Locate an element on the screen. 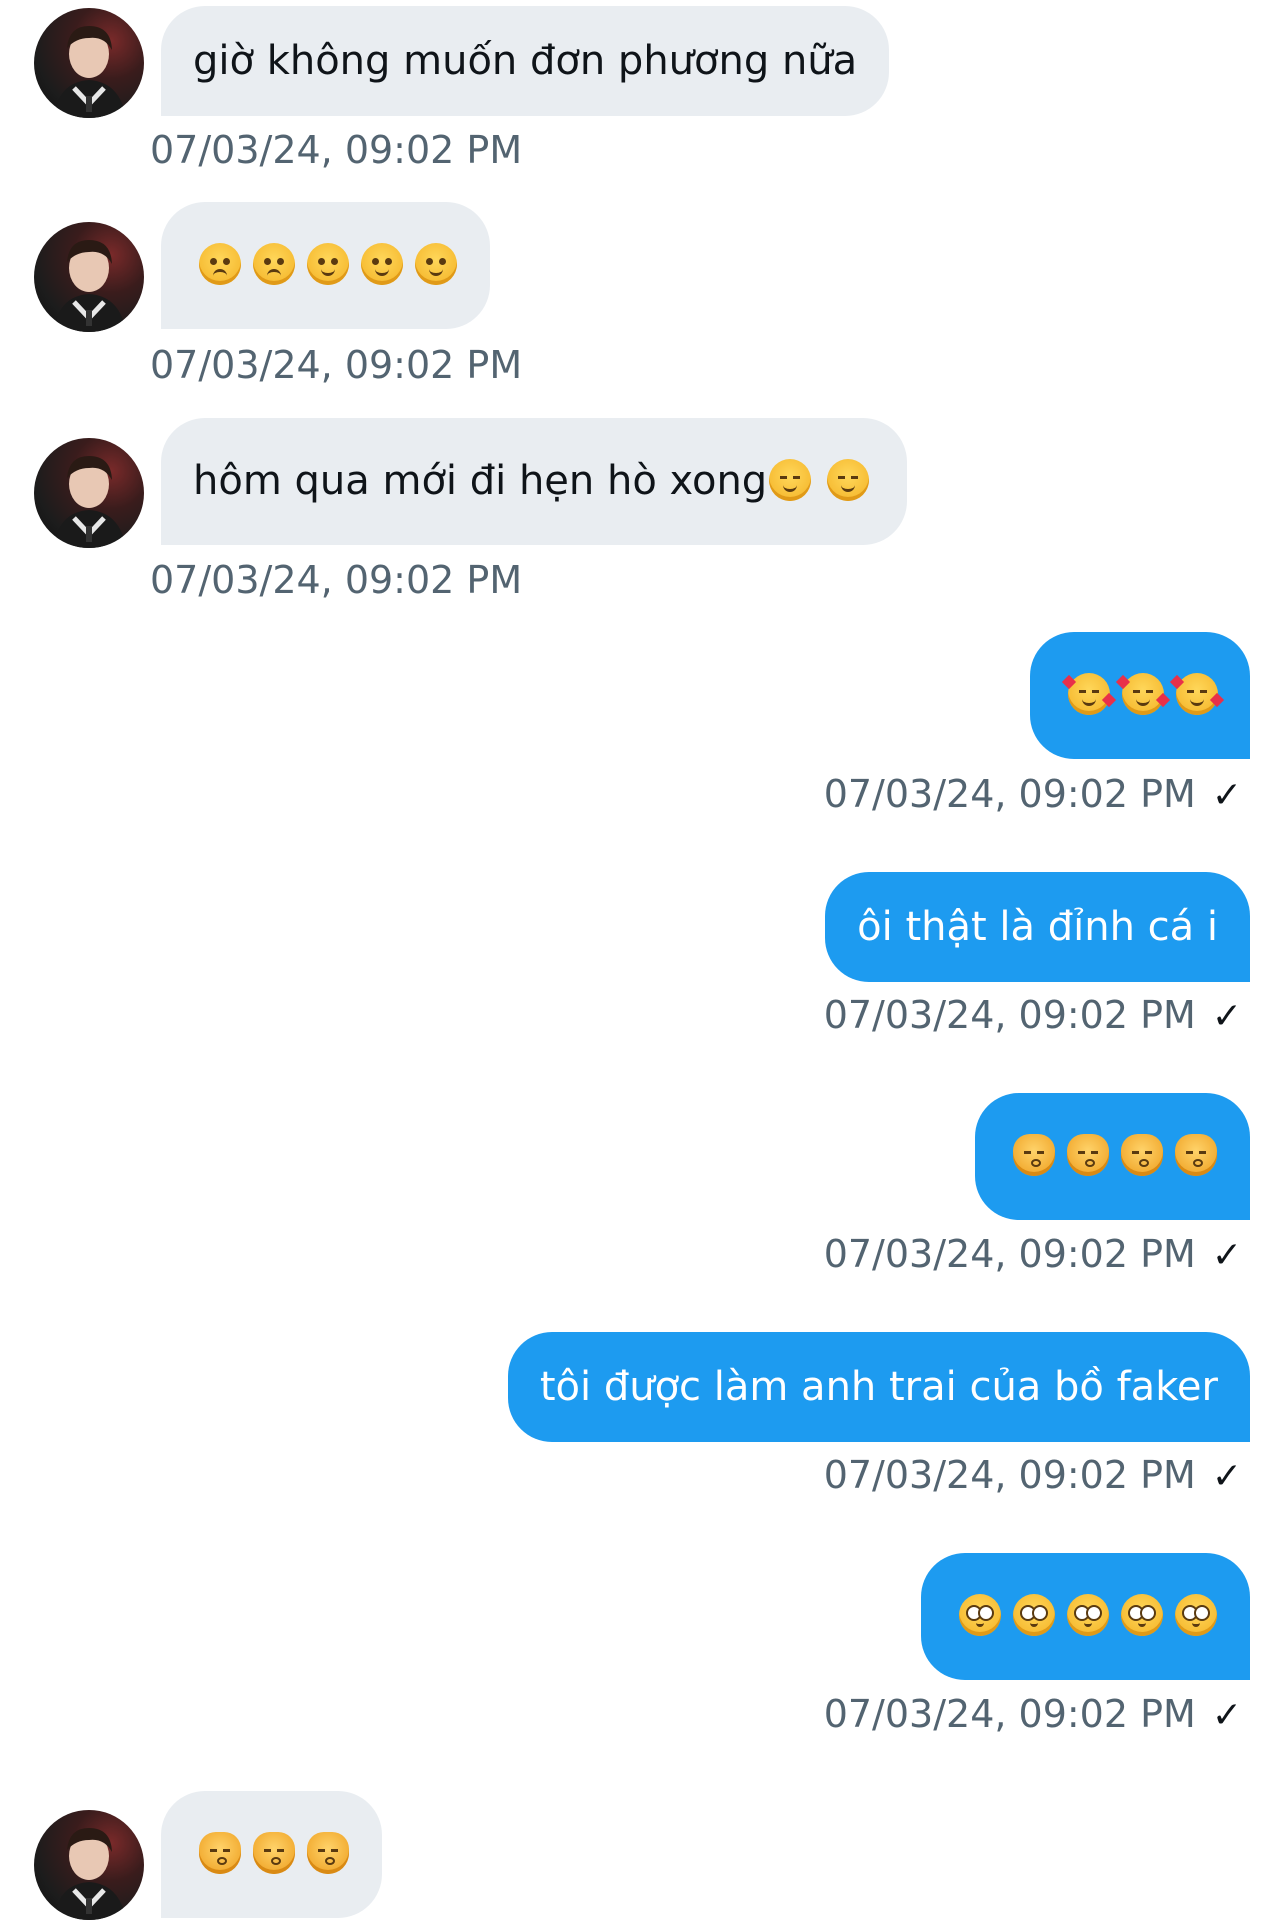  message-text: giờ không muốn đơn phương nữa is located at coordinates (525, 61).